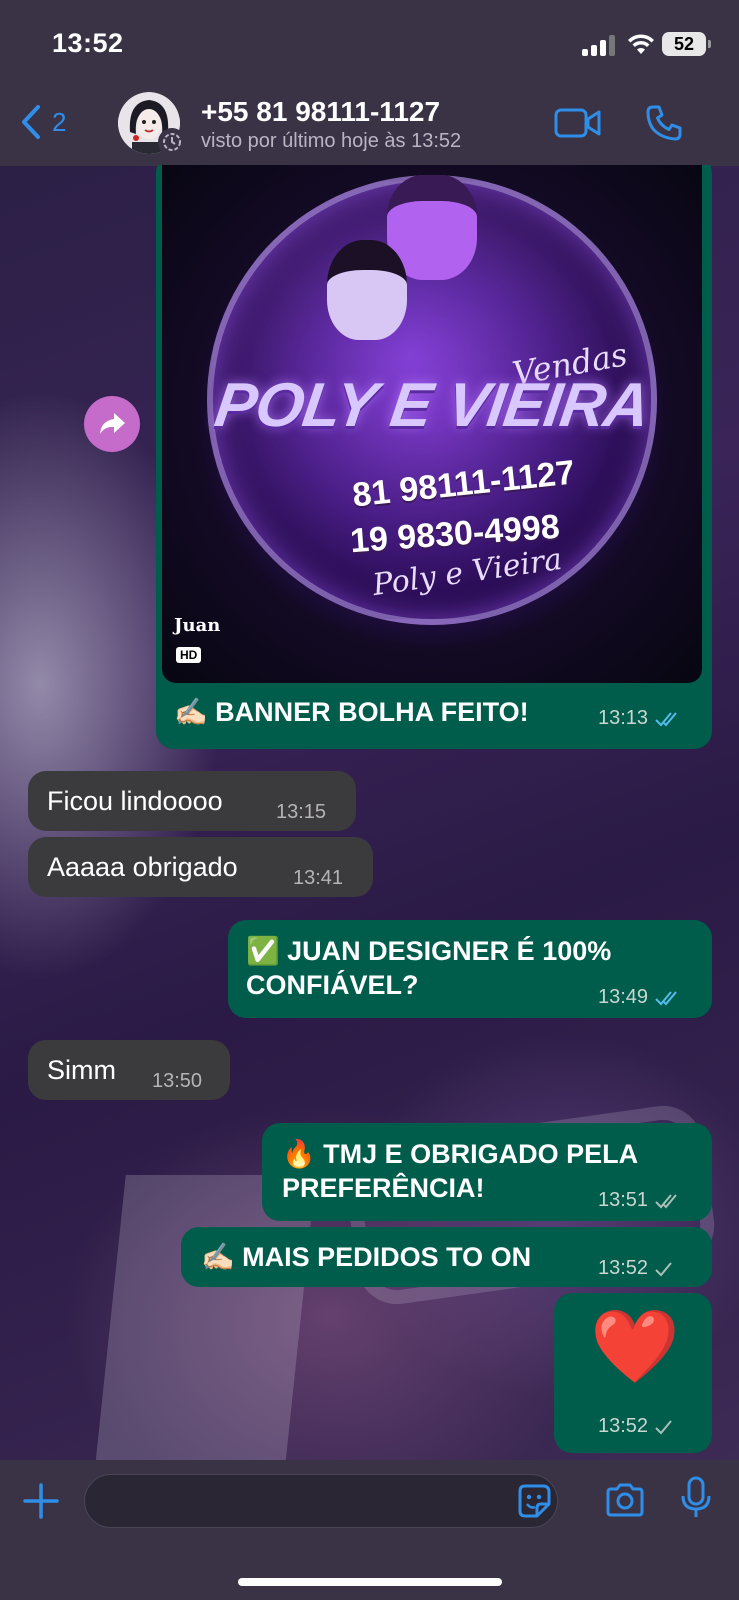 This screenshot has height=1600, width=739. I want to click on message-text: Simm, so click(81, 1070).